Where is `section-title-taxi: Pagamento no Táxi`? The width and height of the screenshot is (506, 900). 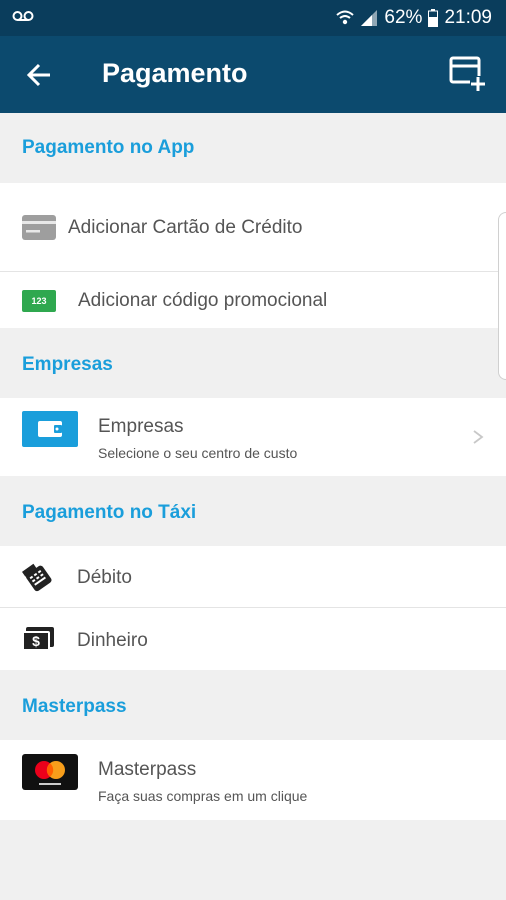 section-title-taxi: Pagamento no Táxi is located at coordinates (109, 512).